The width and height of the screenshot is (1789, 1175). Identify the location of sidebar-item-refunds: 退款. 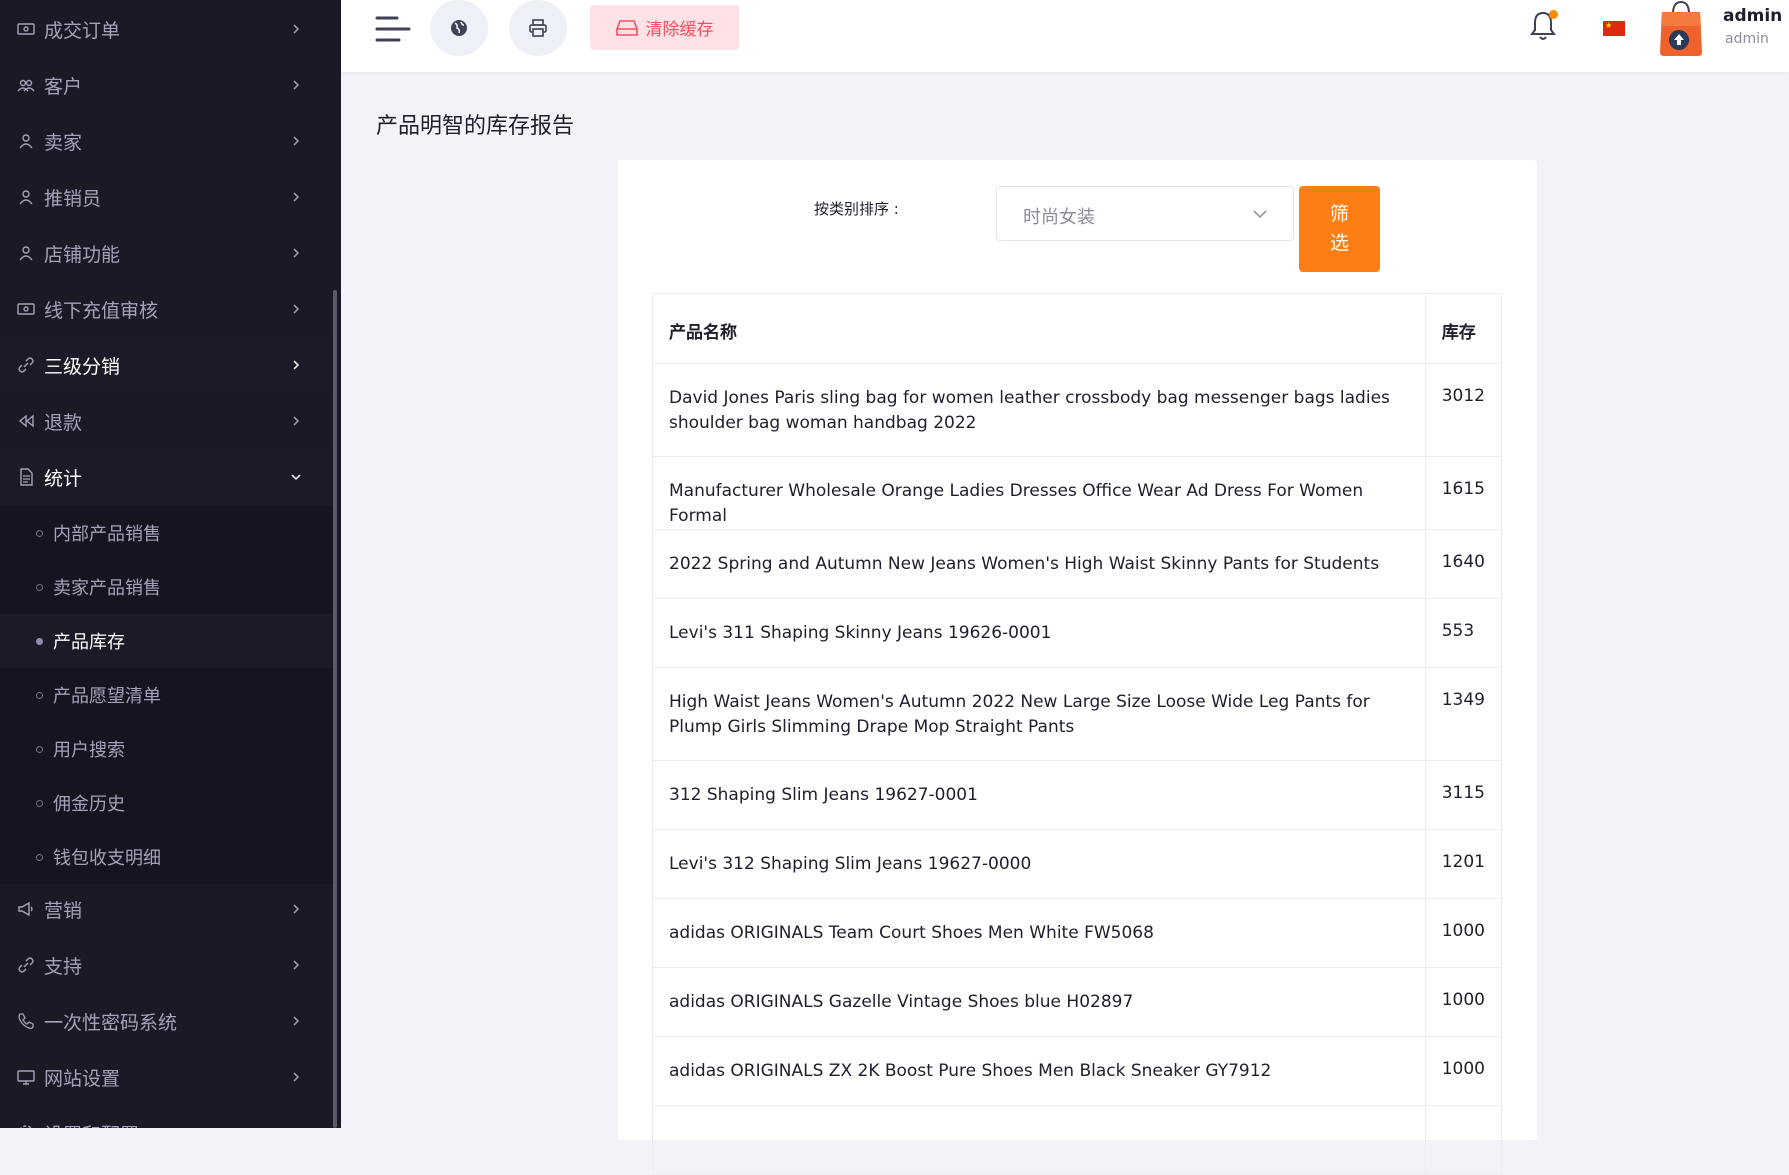
(168, 421).